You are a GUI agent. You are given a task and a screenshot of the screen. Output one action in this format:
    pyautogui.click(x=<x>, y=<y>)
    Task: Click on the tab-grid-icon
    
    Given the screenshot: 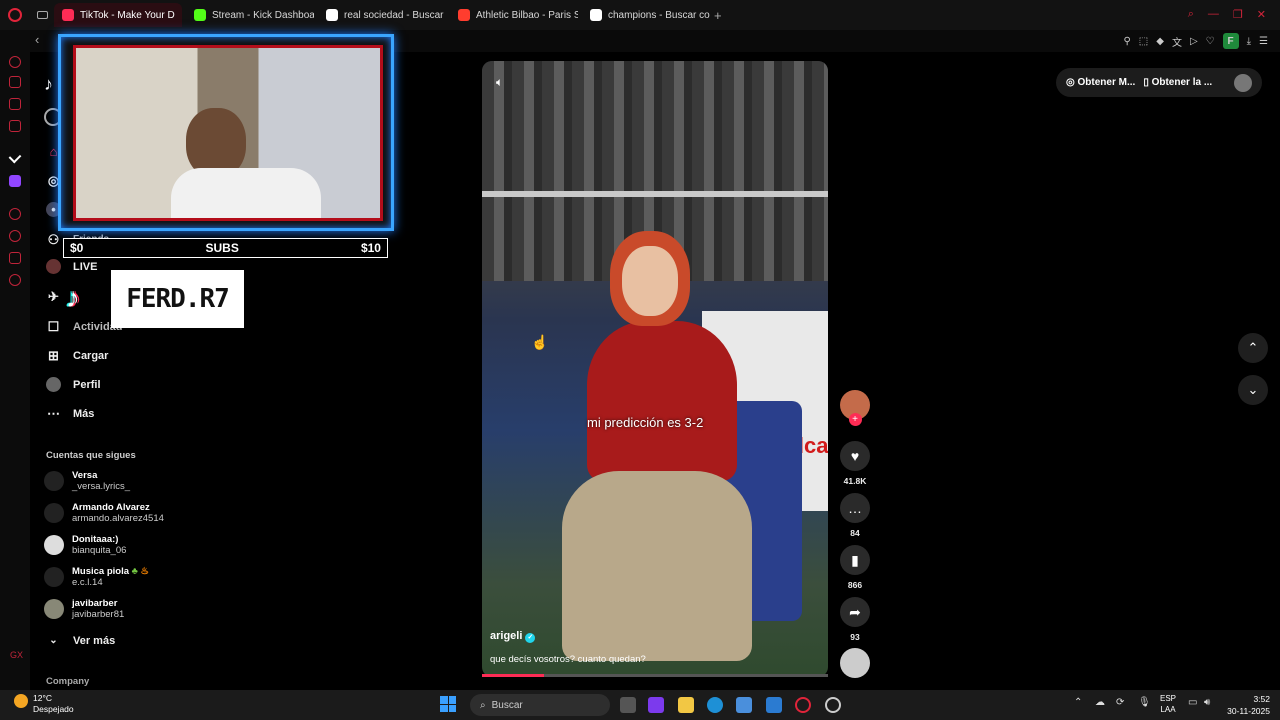 What is the action you would take?
    pyautogui.click(x=42, y=15)
    